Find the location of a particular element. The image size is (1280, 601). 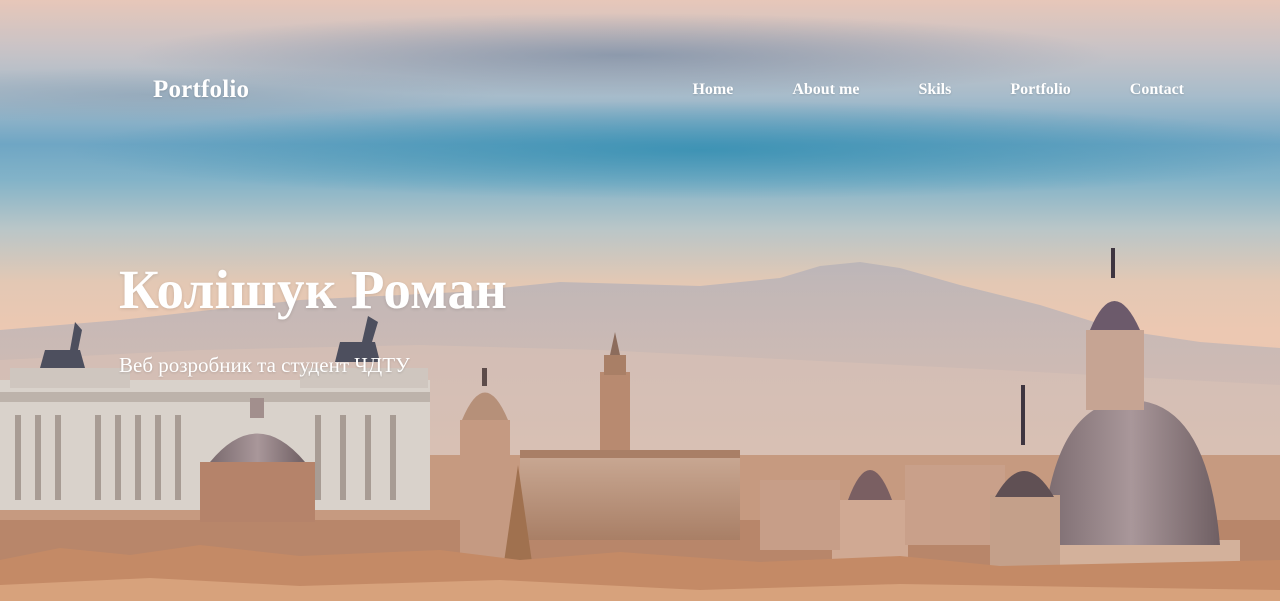

nav-portfolio: Portfolio is located at coordinates (1040, 90).